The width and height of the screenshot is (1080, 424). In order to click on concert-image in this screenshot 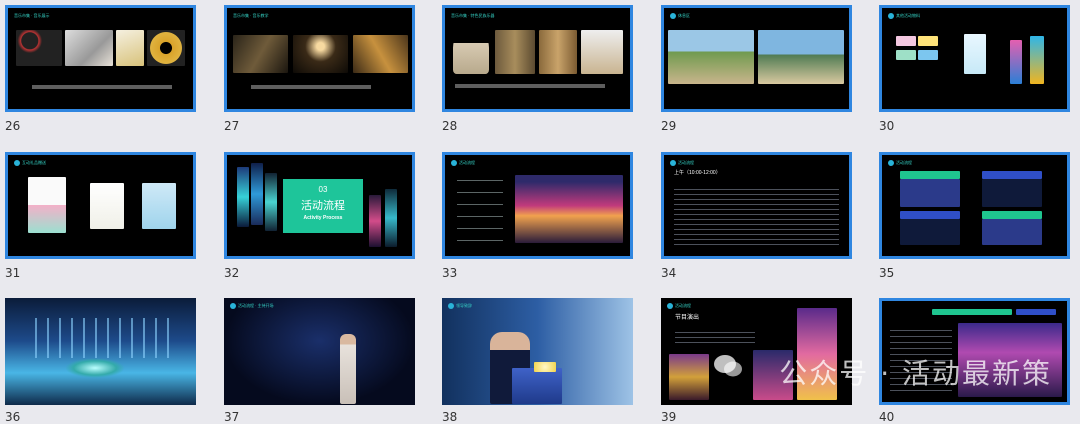, I will do `click(569, 209)`.